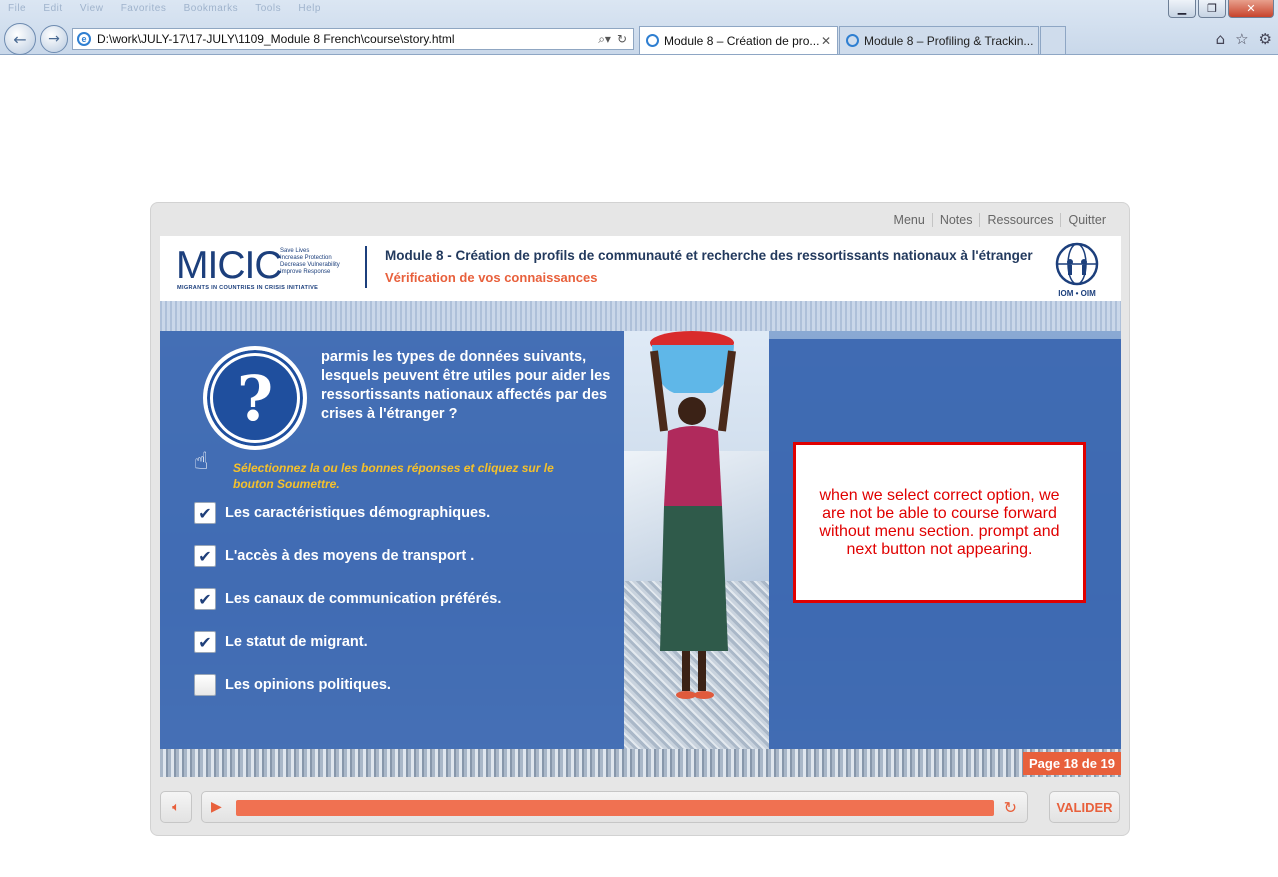 The image size is (1278, 877). I want to click on new-tab-button, so click(1053, 40).